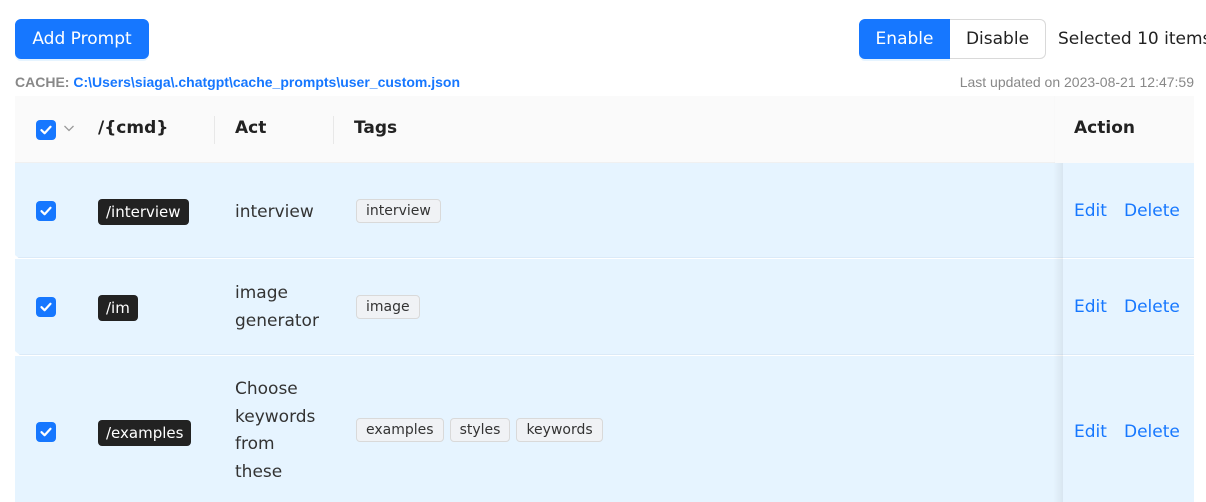  I want to click on tag: interview, so click(398, 211).